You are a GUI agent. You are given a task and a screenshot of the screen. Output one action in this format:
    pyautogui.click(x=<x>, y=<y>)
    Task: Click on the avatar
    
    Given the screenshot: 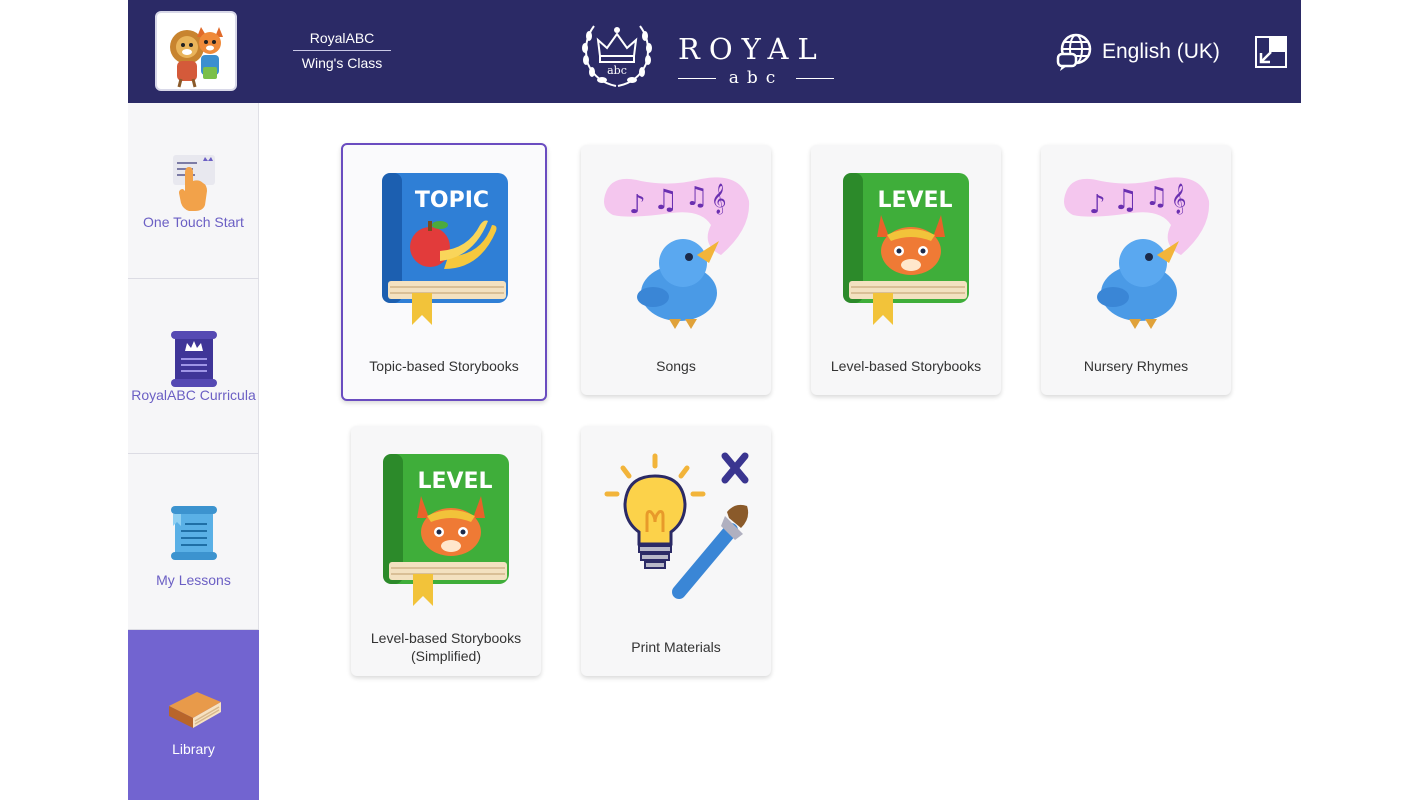 What is the action you would take?
    pyautogui.click(x=196, y=51)
    